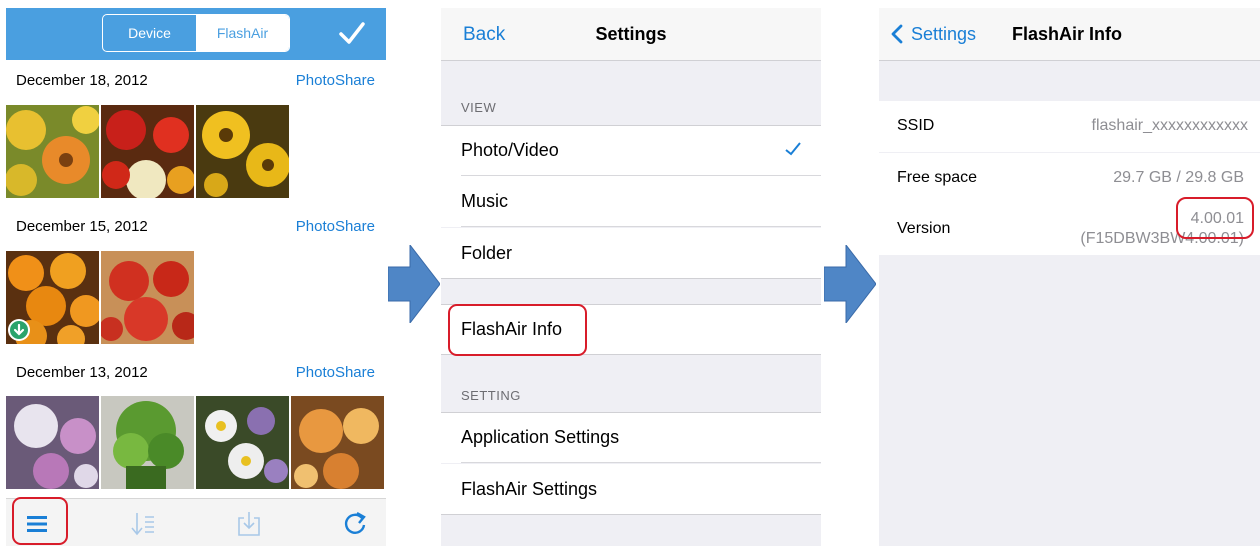  I want to click on settings-item-label: Music, so click(485, 201).